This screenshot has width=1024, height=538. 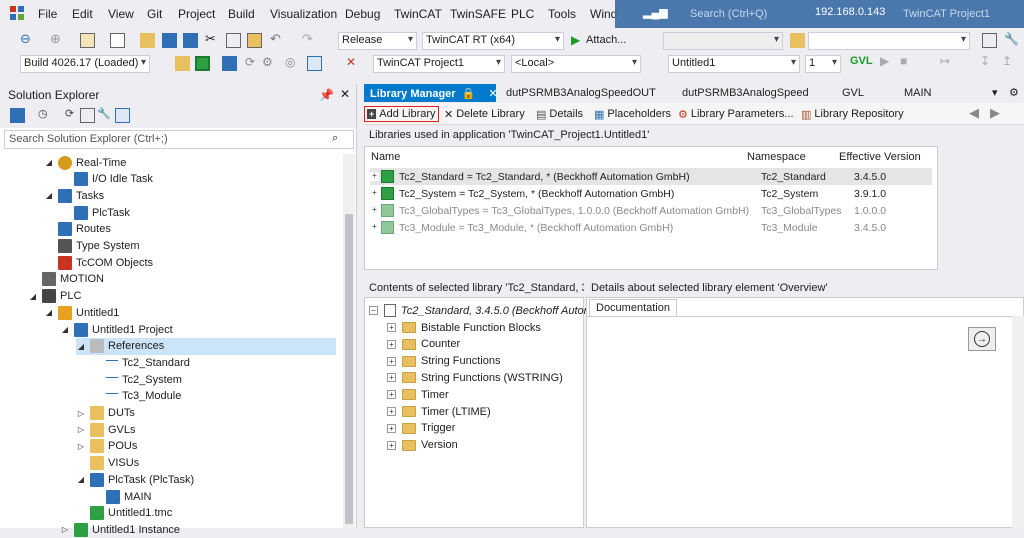 What do you see at coordinates (92, 246) in the screenshot?
I see `tree-item: Type System` at bounding box center [92, 246].